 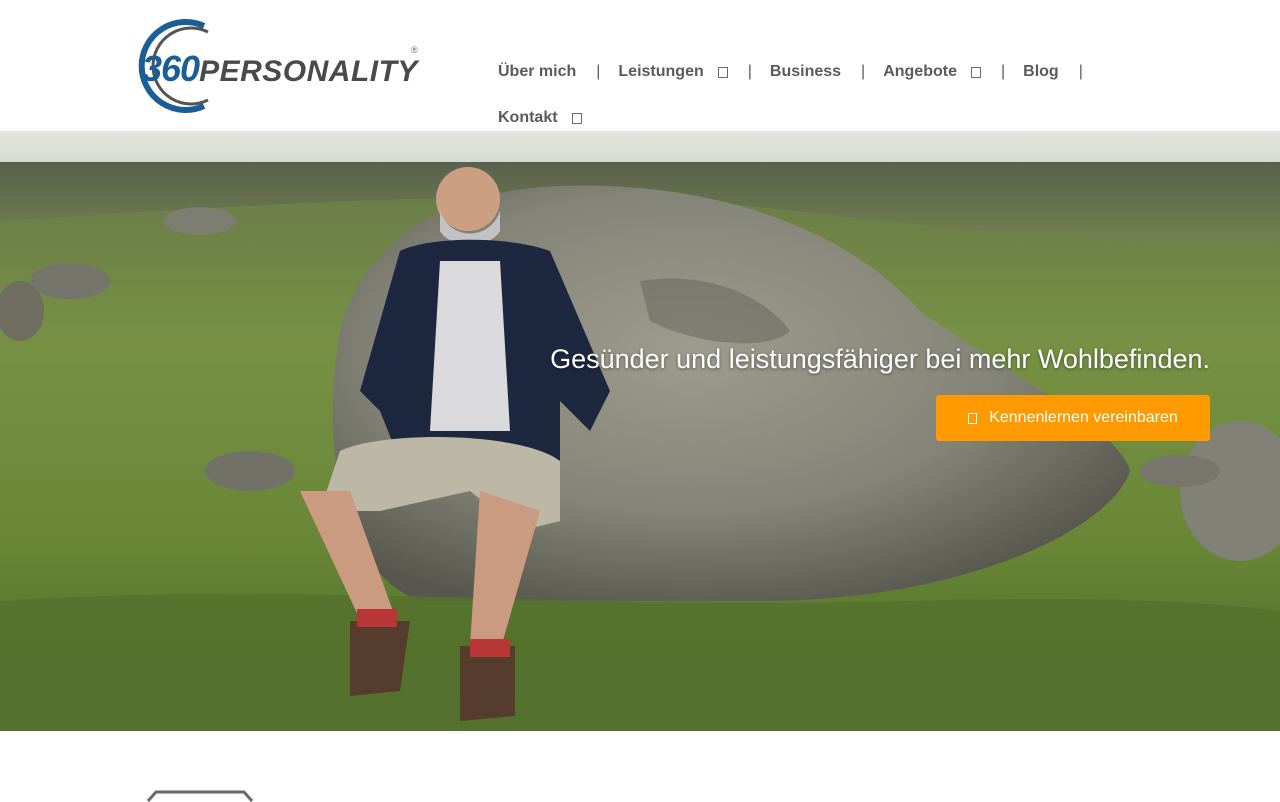 I want to click on nav-label: Blog, so click(x=1041, y=71).